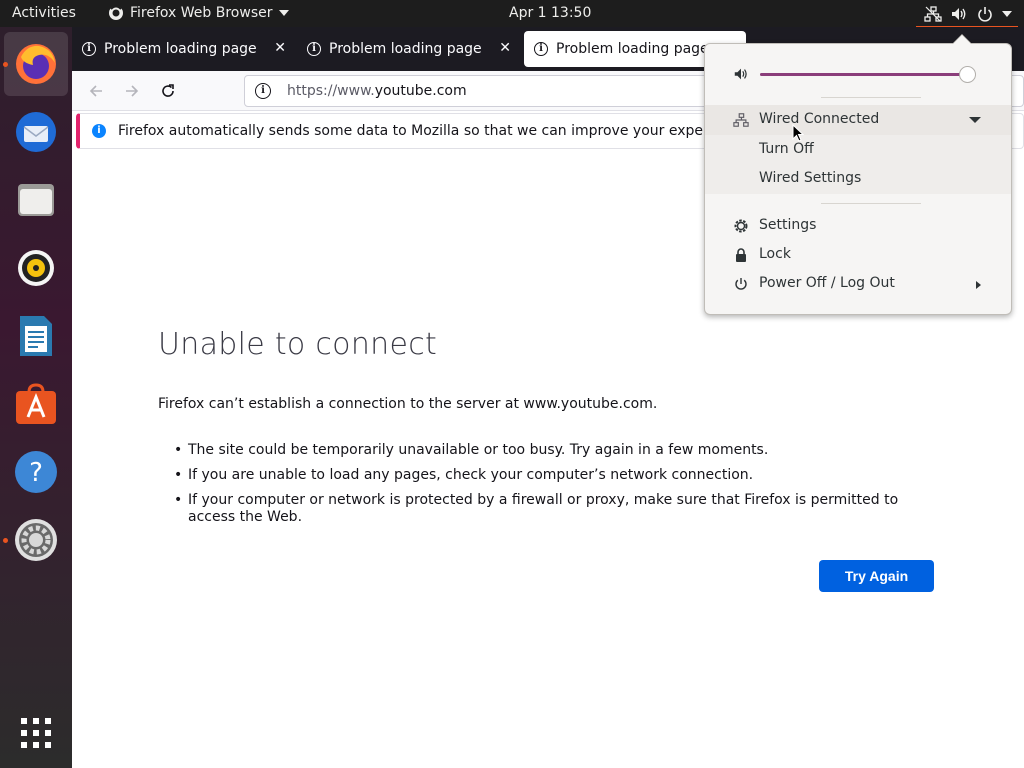  I want to click on wired-settings-label: Wired Settings, so click(810, 178).